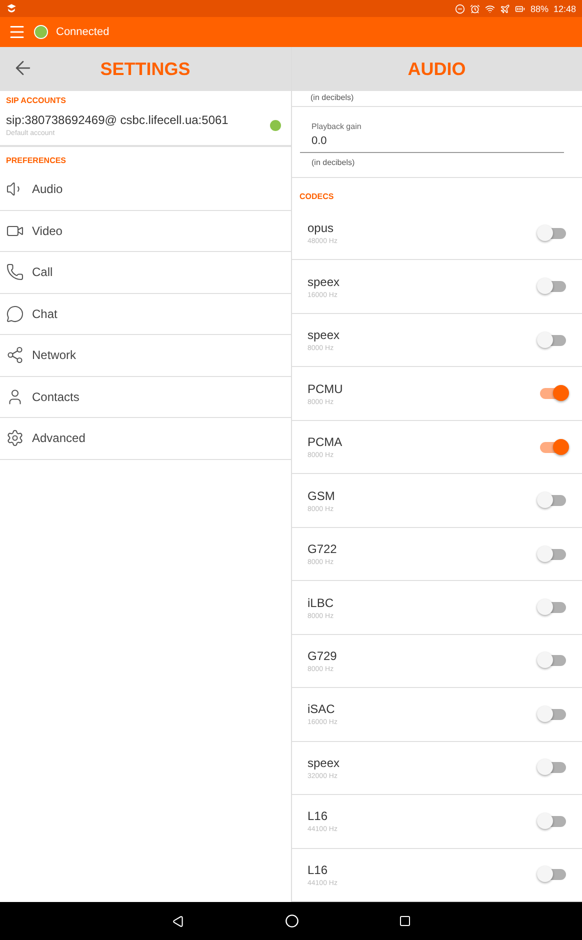 The height and width of the screenshot is (940, 582). What do you see at coordinates (15, 313) in the screenshot?
I see `chat-bubble-icon` at bounding box center [15, 313].